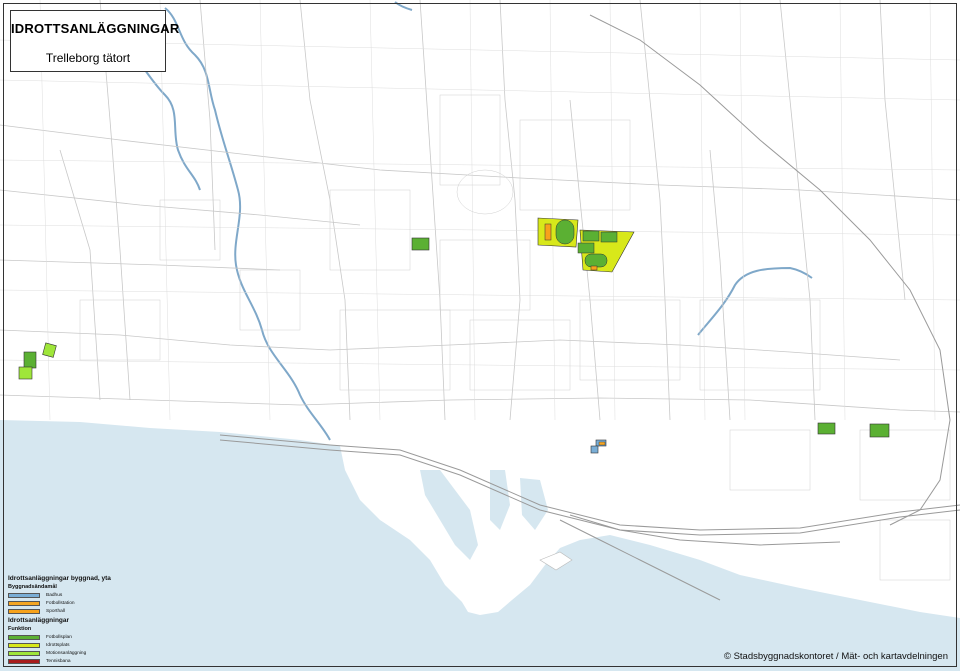 This screenshot has width=960, height=671. Describe the element at coordinates (95, 41) in the screenshot. I see `title-box: IDROTTSANLÄGGNINGAR Trelleborg tätort` at that location.